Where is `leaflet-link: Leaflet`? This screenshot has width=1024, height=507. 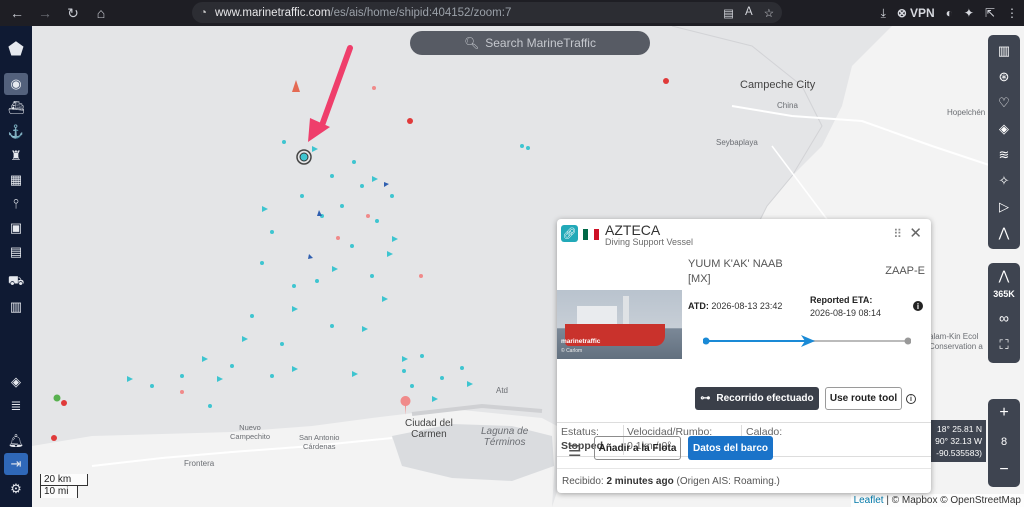
leaflet-link: Leaflet is located at coordinates (869, 500).